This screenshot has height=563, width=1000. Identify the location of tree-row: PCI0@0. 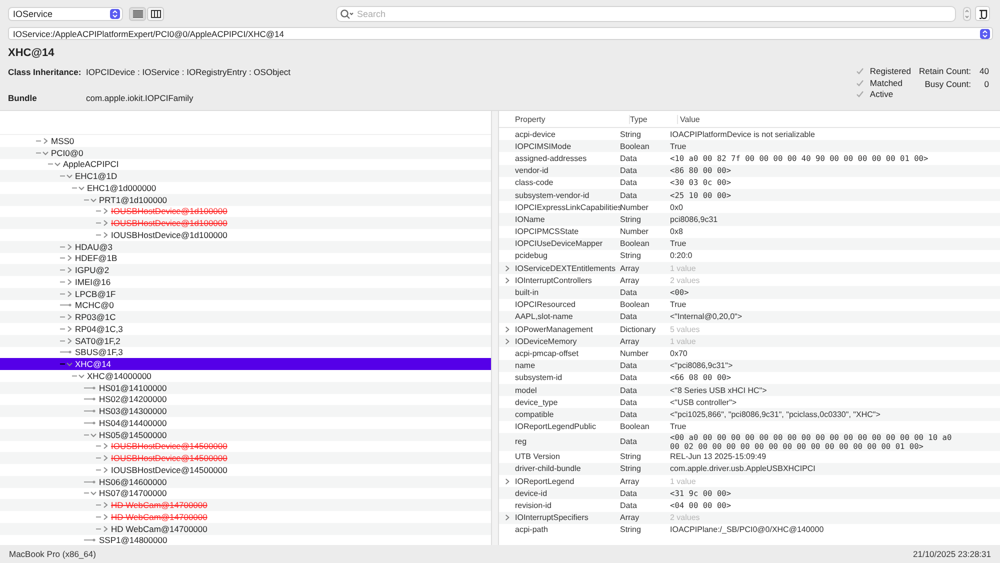
(245, 152).